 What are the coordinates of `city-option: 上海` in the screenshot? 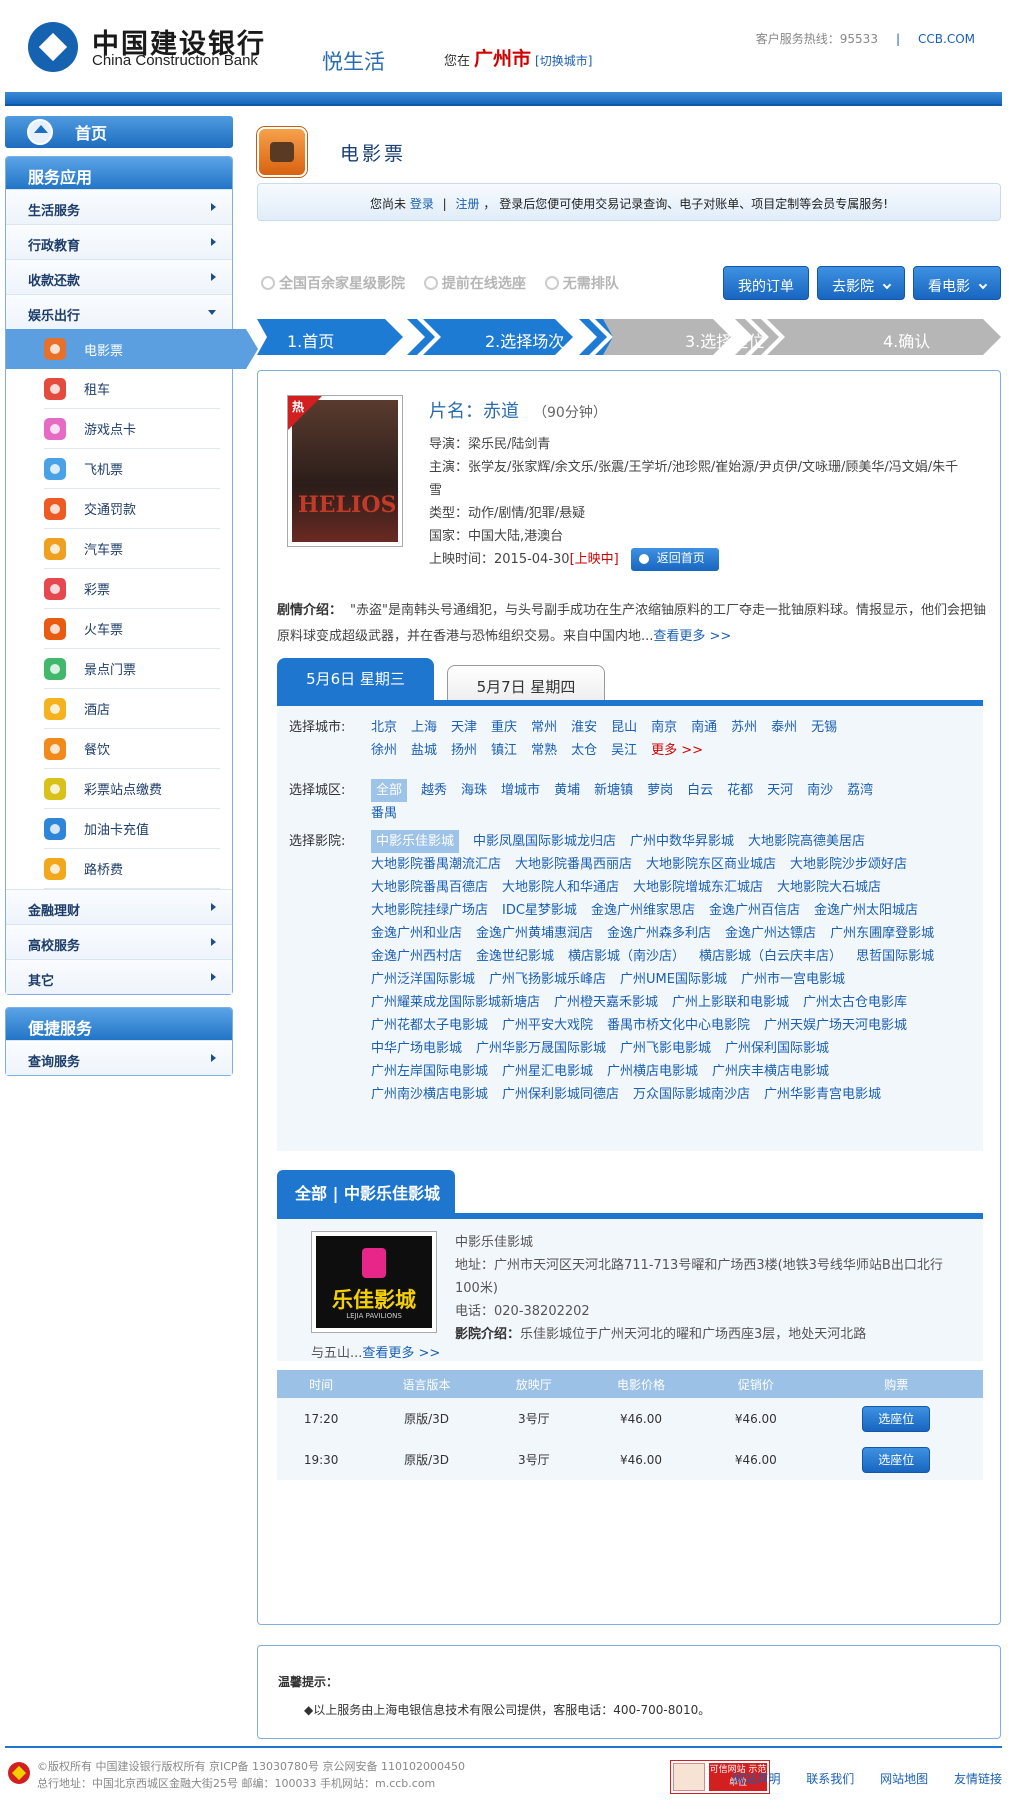 It's located at (424, 727).